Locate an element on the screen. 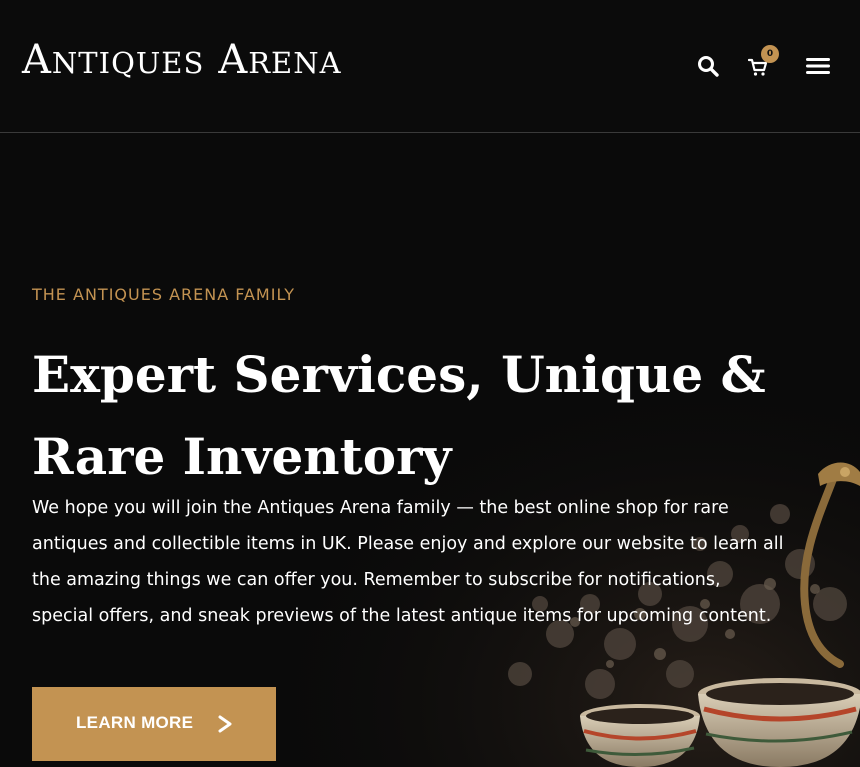  learn-more-label: LEARN MORE is located at coordinates (135, 722).